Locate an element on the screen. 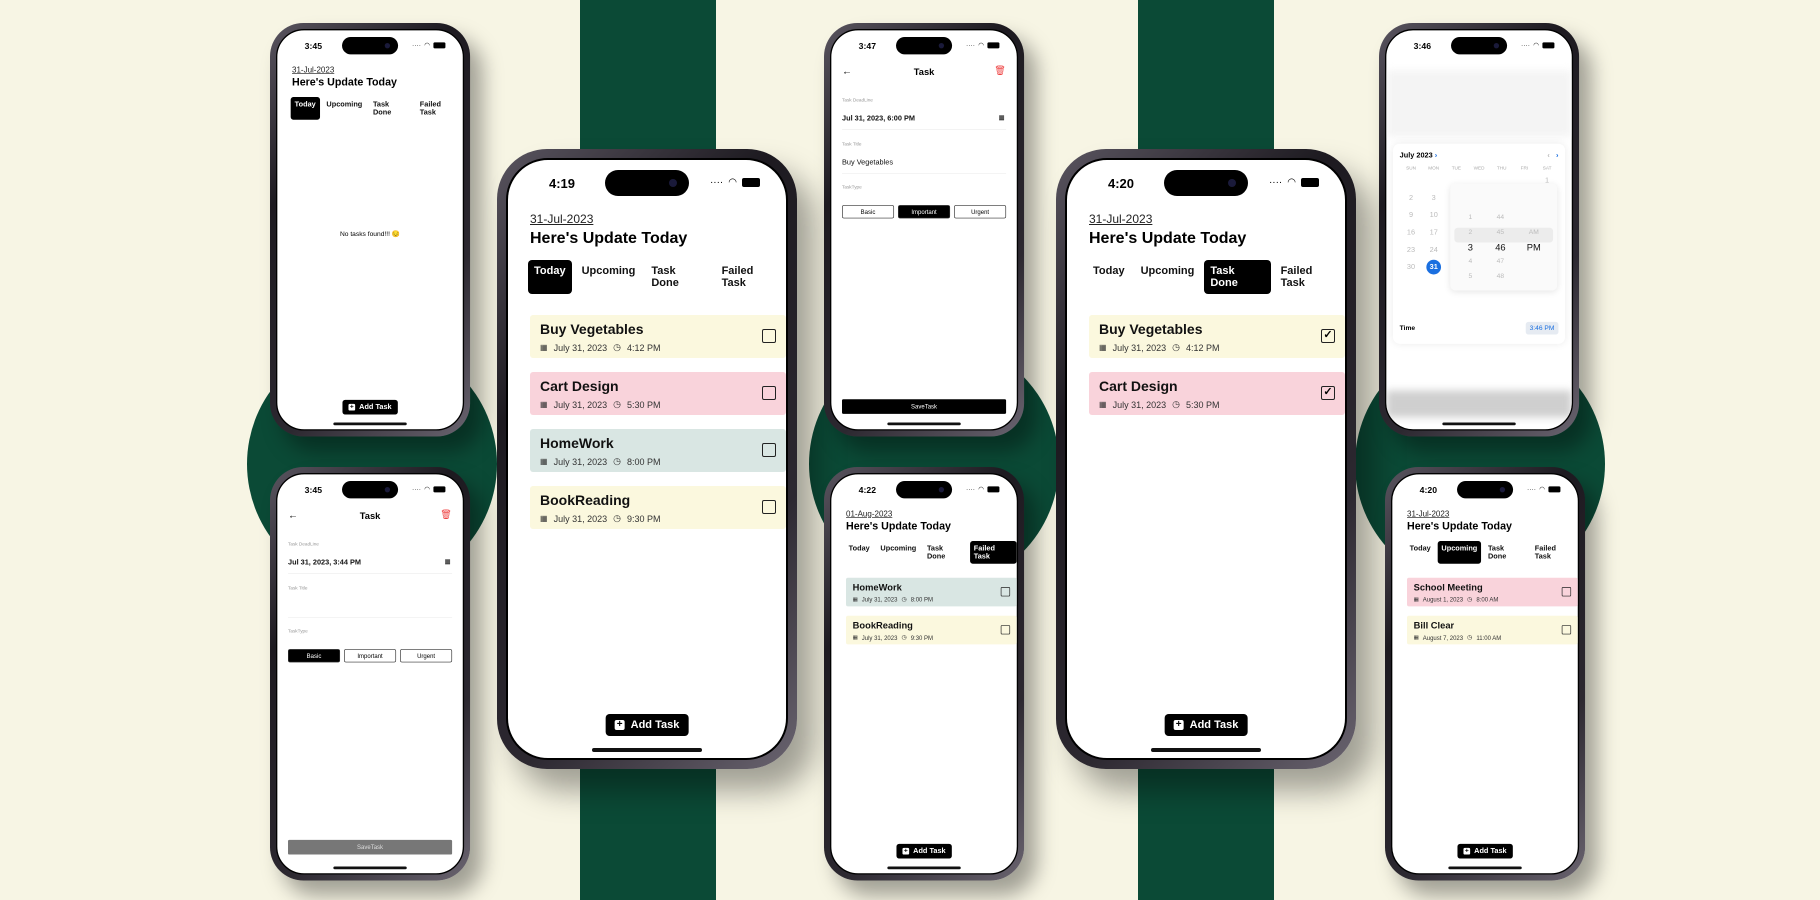 The width and height of the screenshot is (1820, 900). task-card: Buy Vegetables ▦ July 31, 2023 ◷ 4:12 PM is located at coordinates (658, 336).